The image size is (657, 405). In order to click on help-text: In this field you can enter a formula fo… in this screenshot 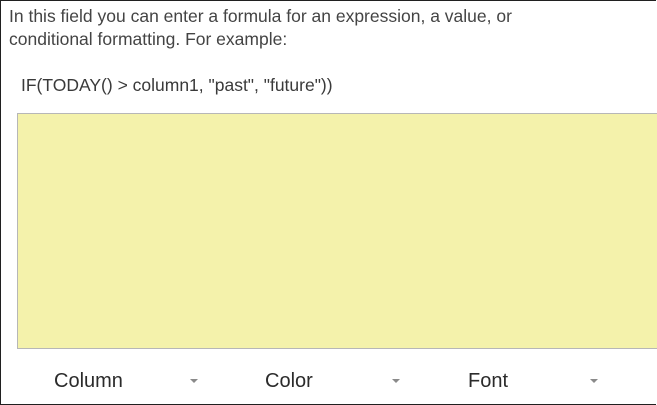, I will do `click(331, 28)`.